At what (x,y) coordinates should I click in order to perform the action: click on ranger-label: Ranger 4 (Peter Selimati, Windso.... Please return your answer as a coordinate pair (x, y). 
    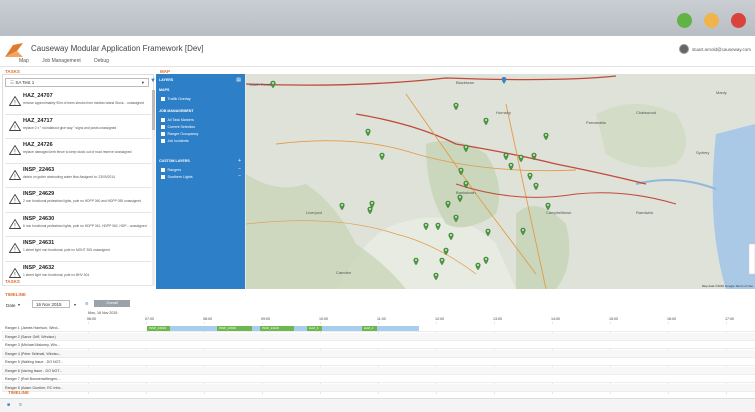
    Looking at the image, I should click on (46, 354).